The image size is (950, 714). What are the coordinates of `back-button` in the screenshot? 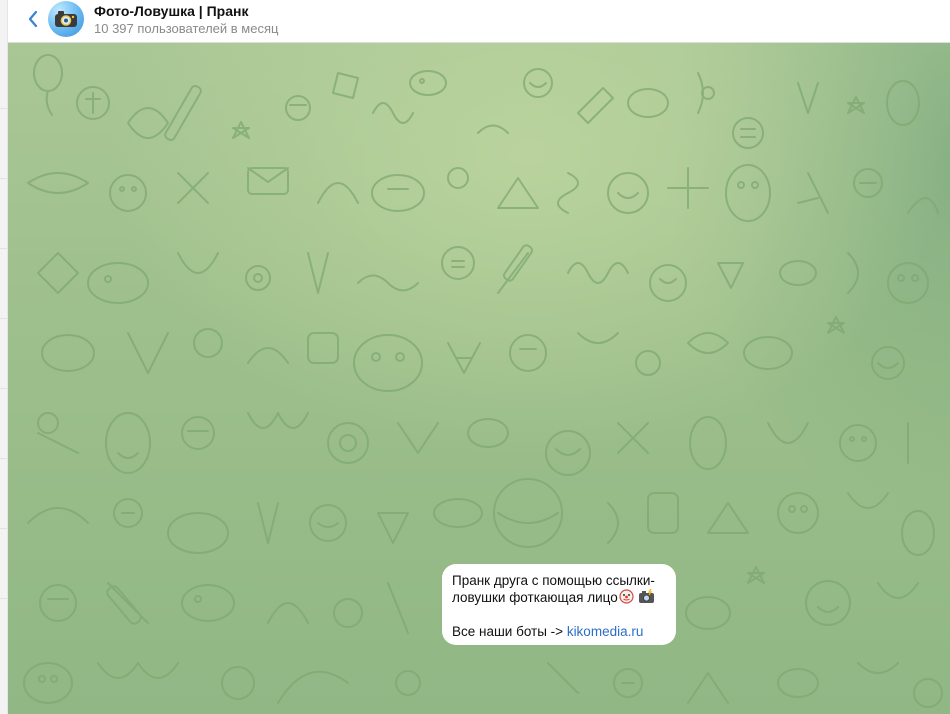 It's located at (33, 19).